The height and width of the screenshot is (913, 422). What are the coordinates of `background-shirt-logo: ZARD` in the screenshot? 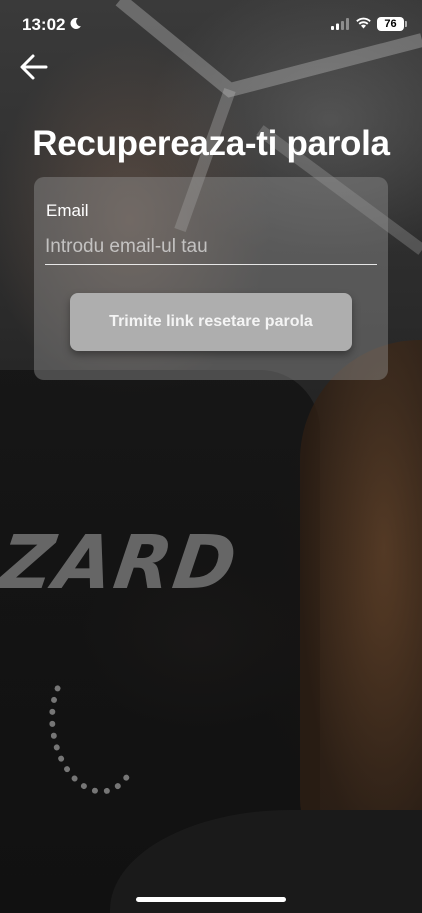 It's located at (122, 563).